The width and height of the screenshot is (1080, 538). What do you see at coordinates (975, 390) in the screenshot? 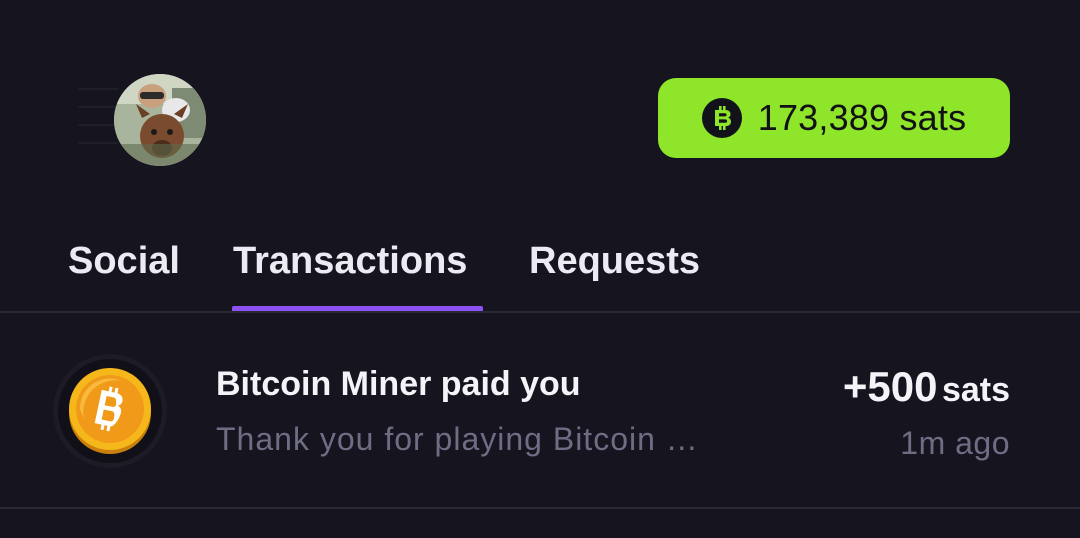
I see `amount-unit: sats` at bounding box center [975, 390].